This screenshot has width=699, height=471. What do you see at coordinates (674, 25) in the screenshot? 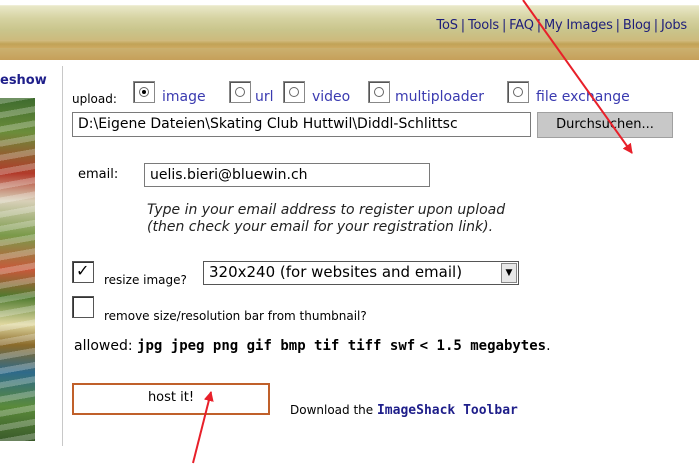
I see `nav-link-jobs: Jobs` at bounding box center [674, 25].